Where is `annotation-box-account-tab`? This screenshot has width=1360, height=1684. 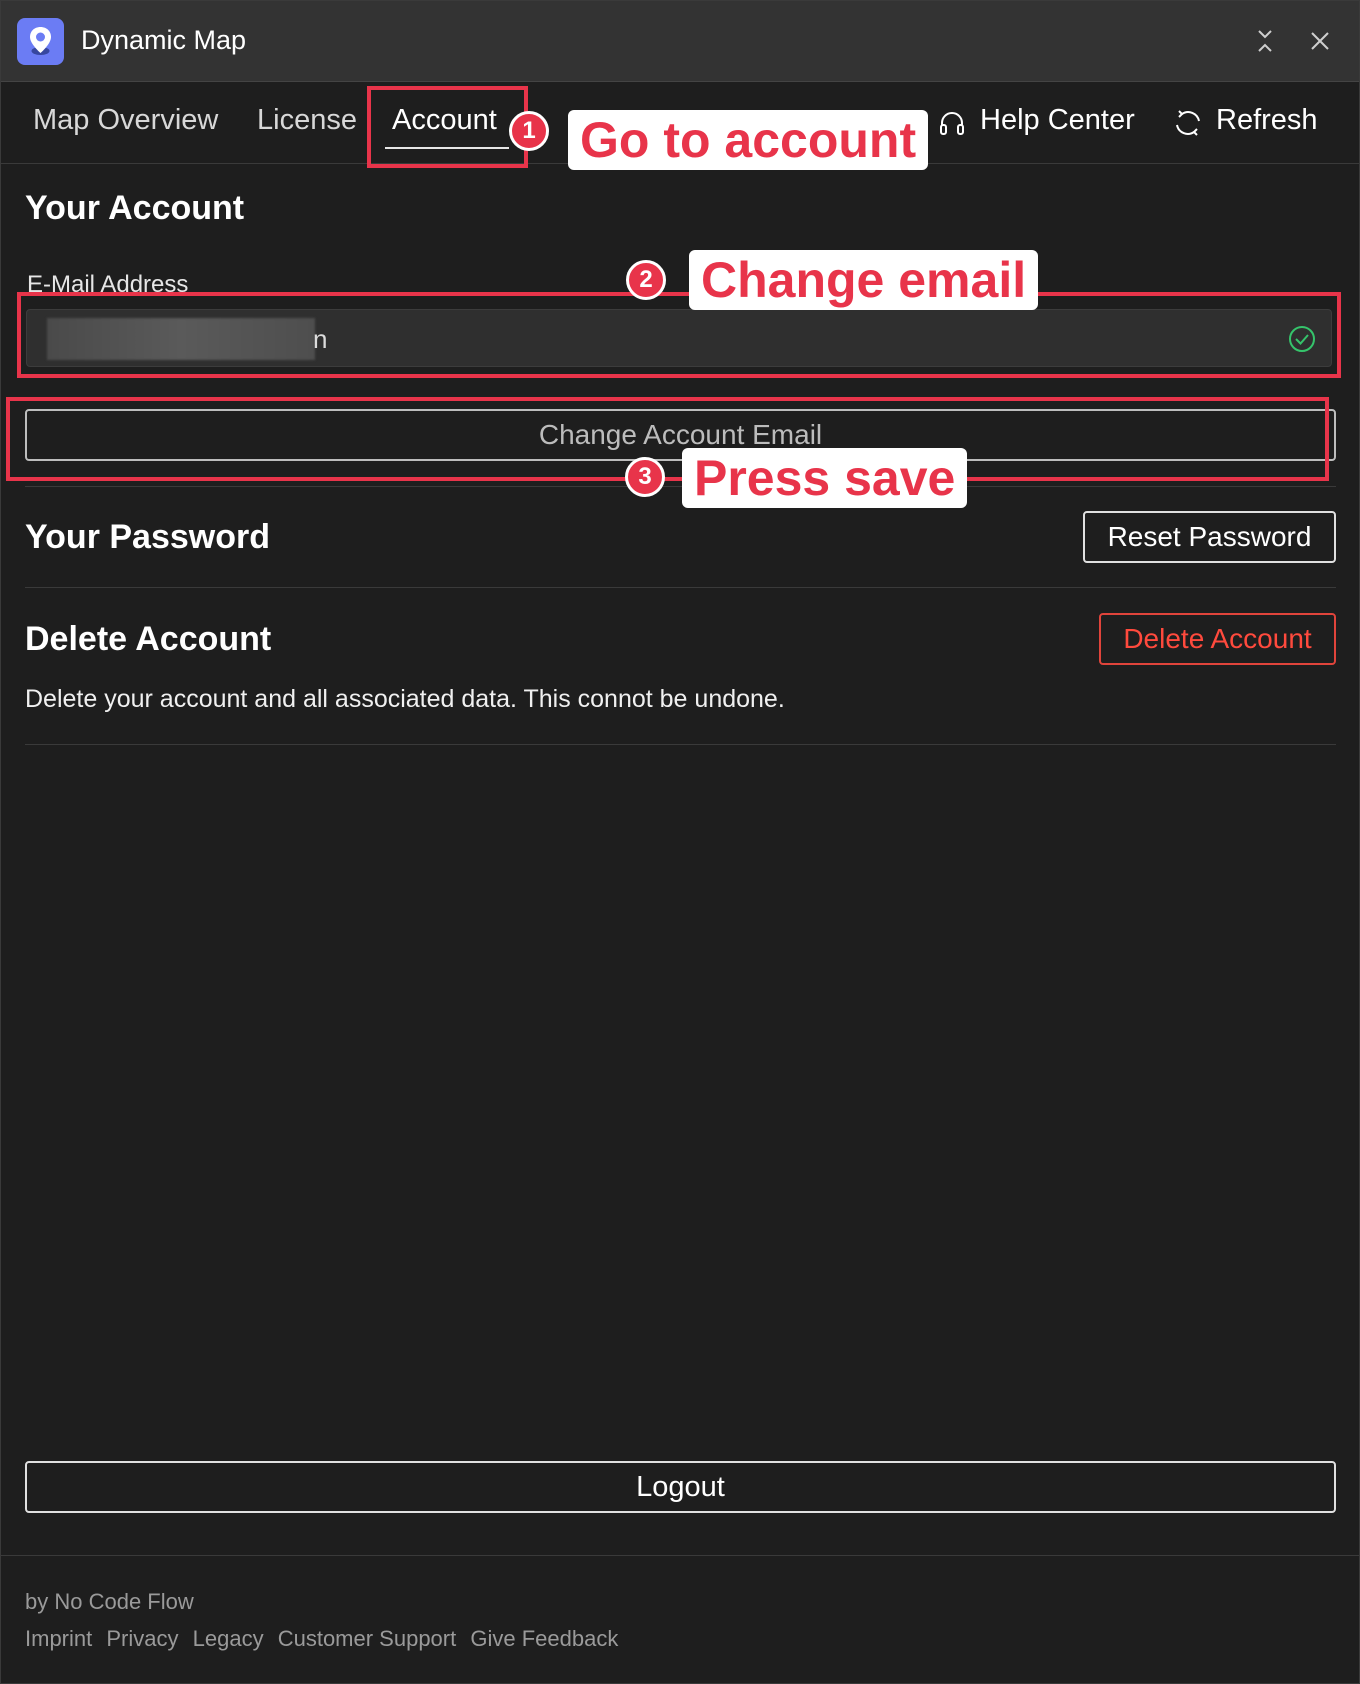
annotation-box-account-tab is located at coordinates (447, 127).